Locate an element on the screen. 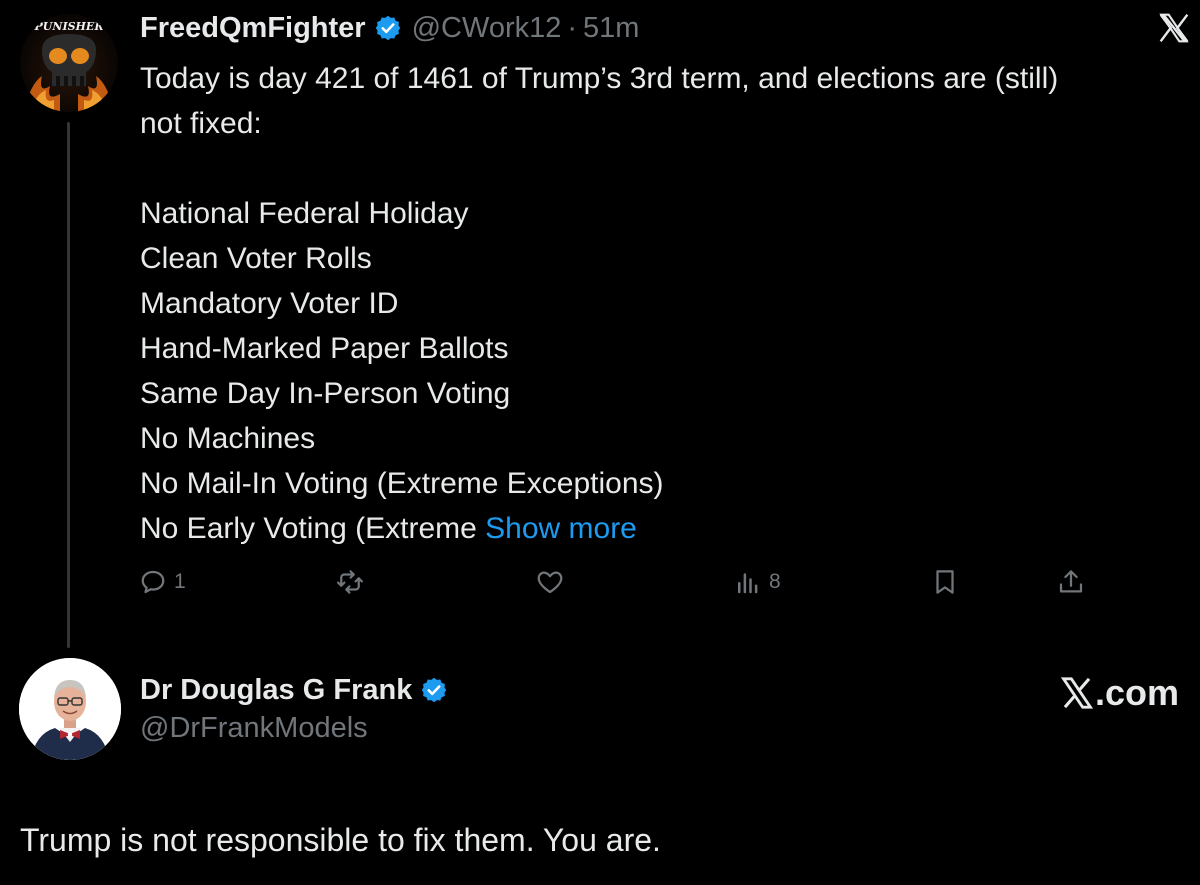 This screenshot has height=885, width=1200. quoted-author-header: Dr Douglas G Frank is located at coordinates (294, 690).